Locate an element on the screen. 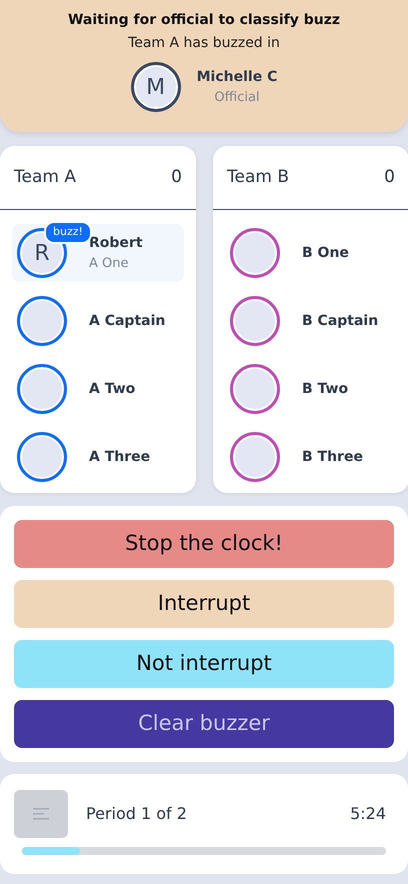 The width and height of the screenshot is (408, 884). player-name: B Two is located at coordinates (325, 389).